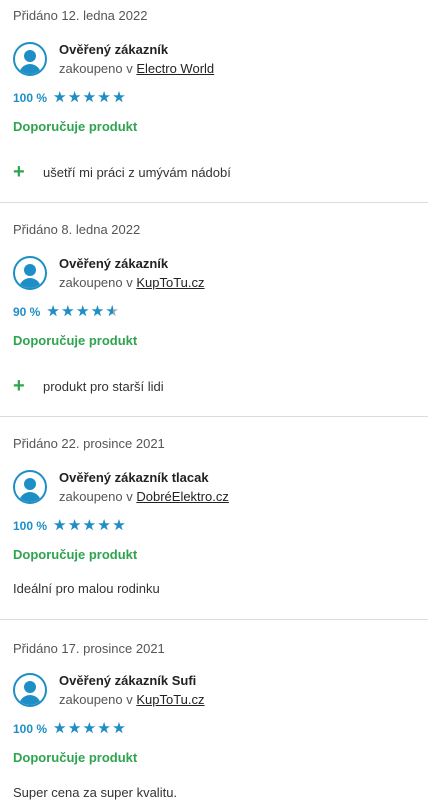 This screenshot has height=808, width=428. What do you see at coordinates (80, 15) in the screenshot?
I see `review-date: Přidáno 12. ledna 2022` at bounding box center [80, 15].